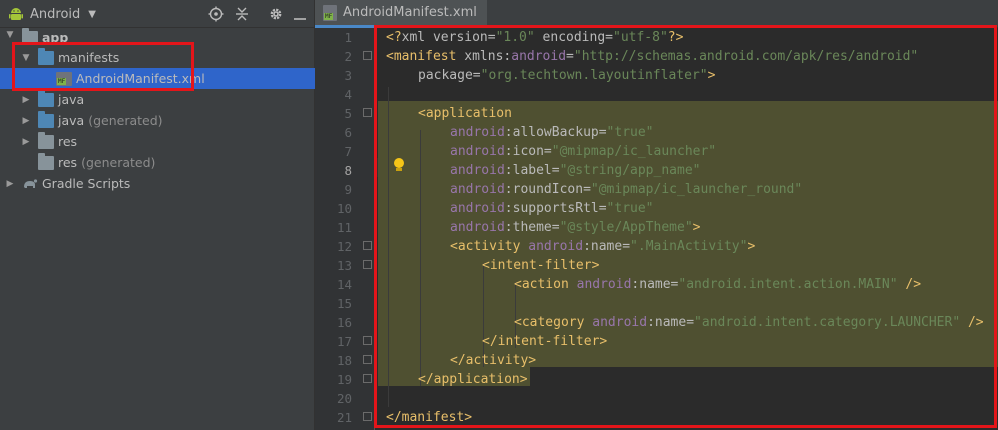 The image size is (998, 430). Describe the element at coordinates (465, 113) in the screenshot. I see `code-line-5: <application` at that location.